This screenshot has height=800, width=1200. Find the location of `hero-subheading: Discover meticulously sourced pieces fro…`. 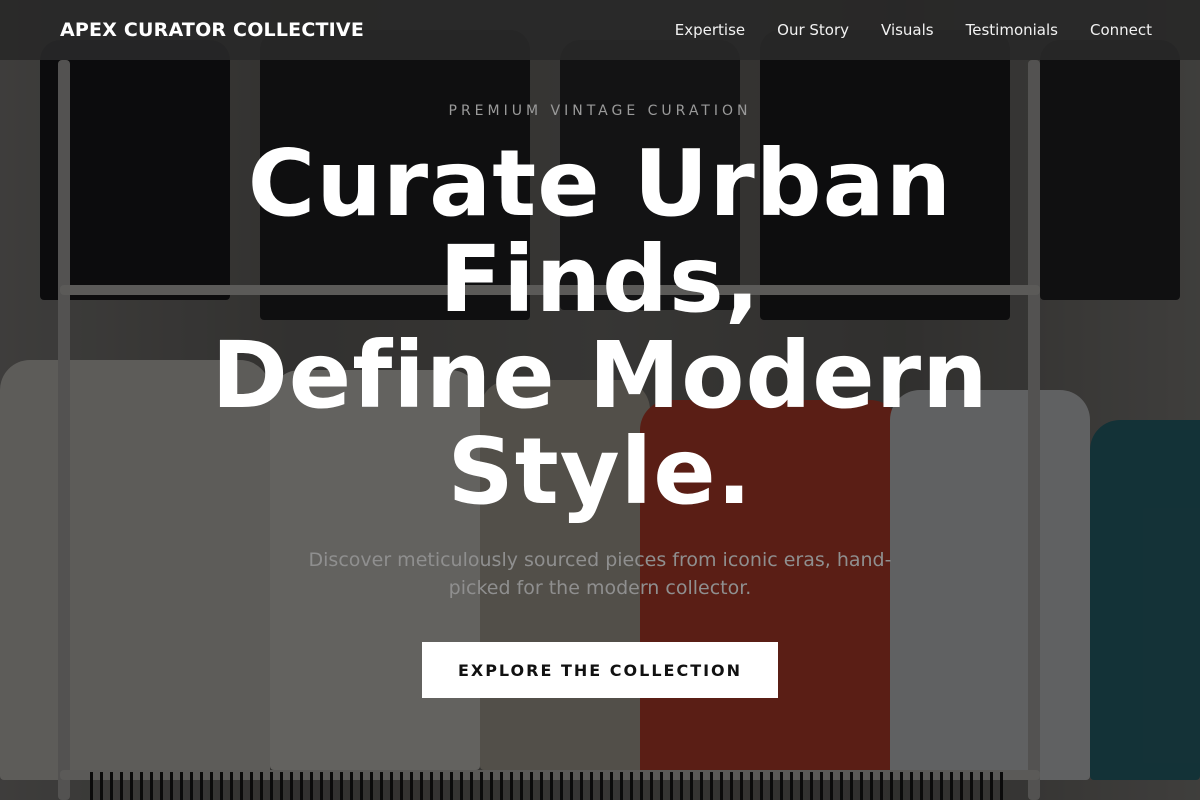

hero-subheading: Discover meticulously sourced pieces fro… is located at coordinates (600, 574).